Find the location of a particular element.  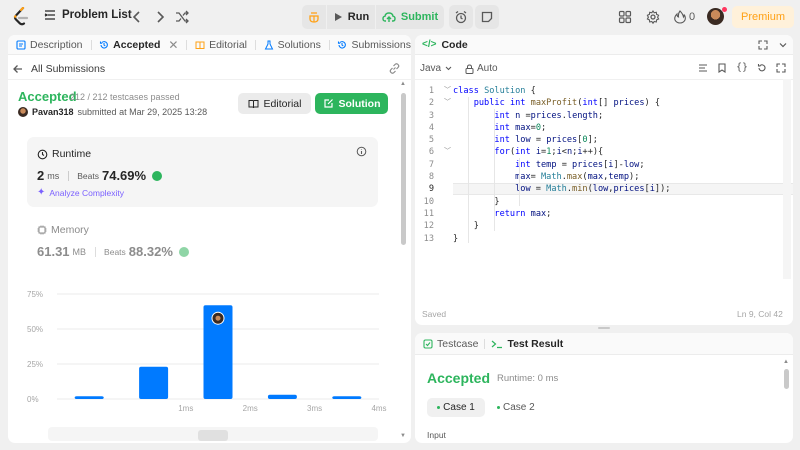

bookmark-icon is located at coordinates (722, 67).